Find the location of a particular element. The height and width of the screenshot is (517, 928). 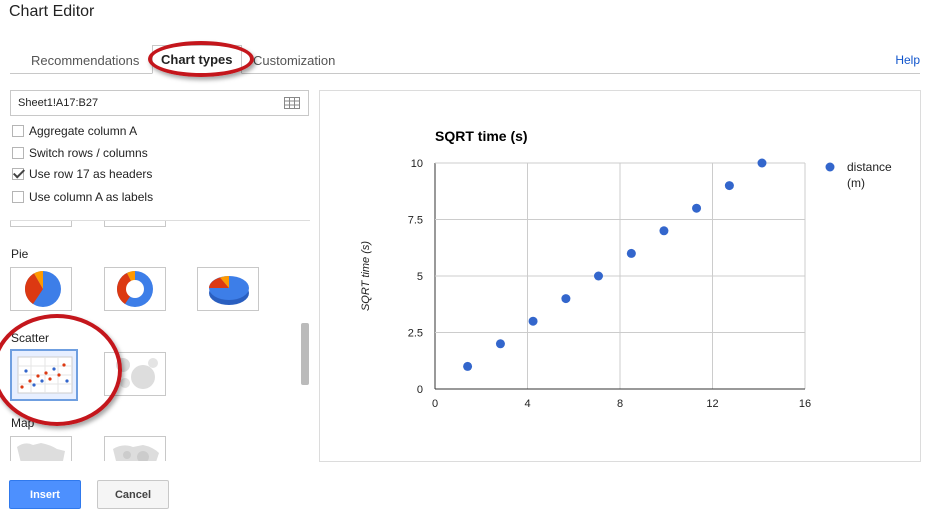

x-tick-label: 0 is located at coordinates (435, 404).